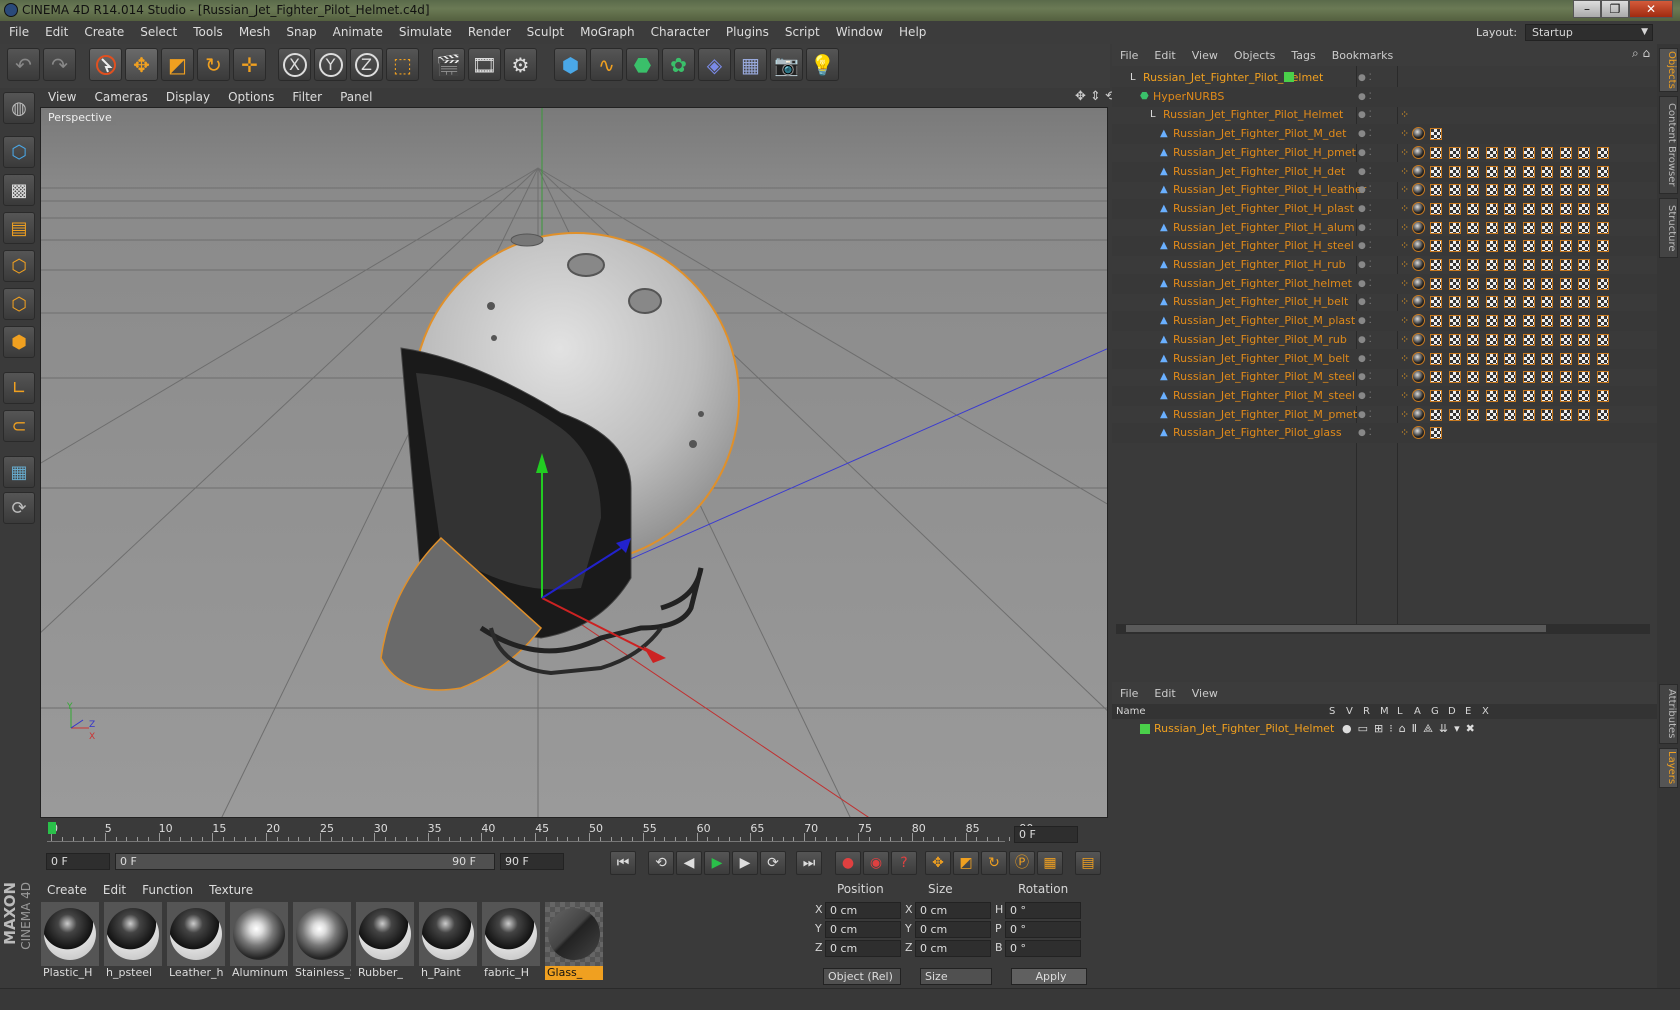 The width and height of the screenshot is (1680, 1010). What do you see at coordinates (1264, 377) in the screenshot?
I see `object-name: Russian_Jet_Fighter_Pilot_M_steel` at bounding box center [1264, 377].